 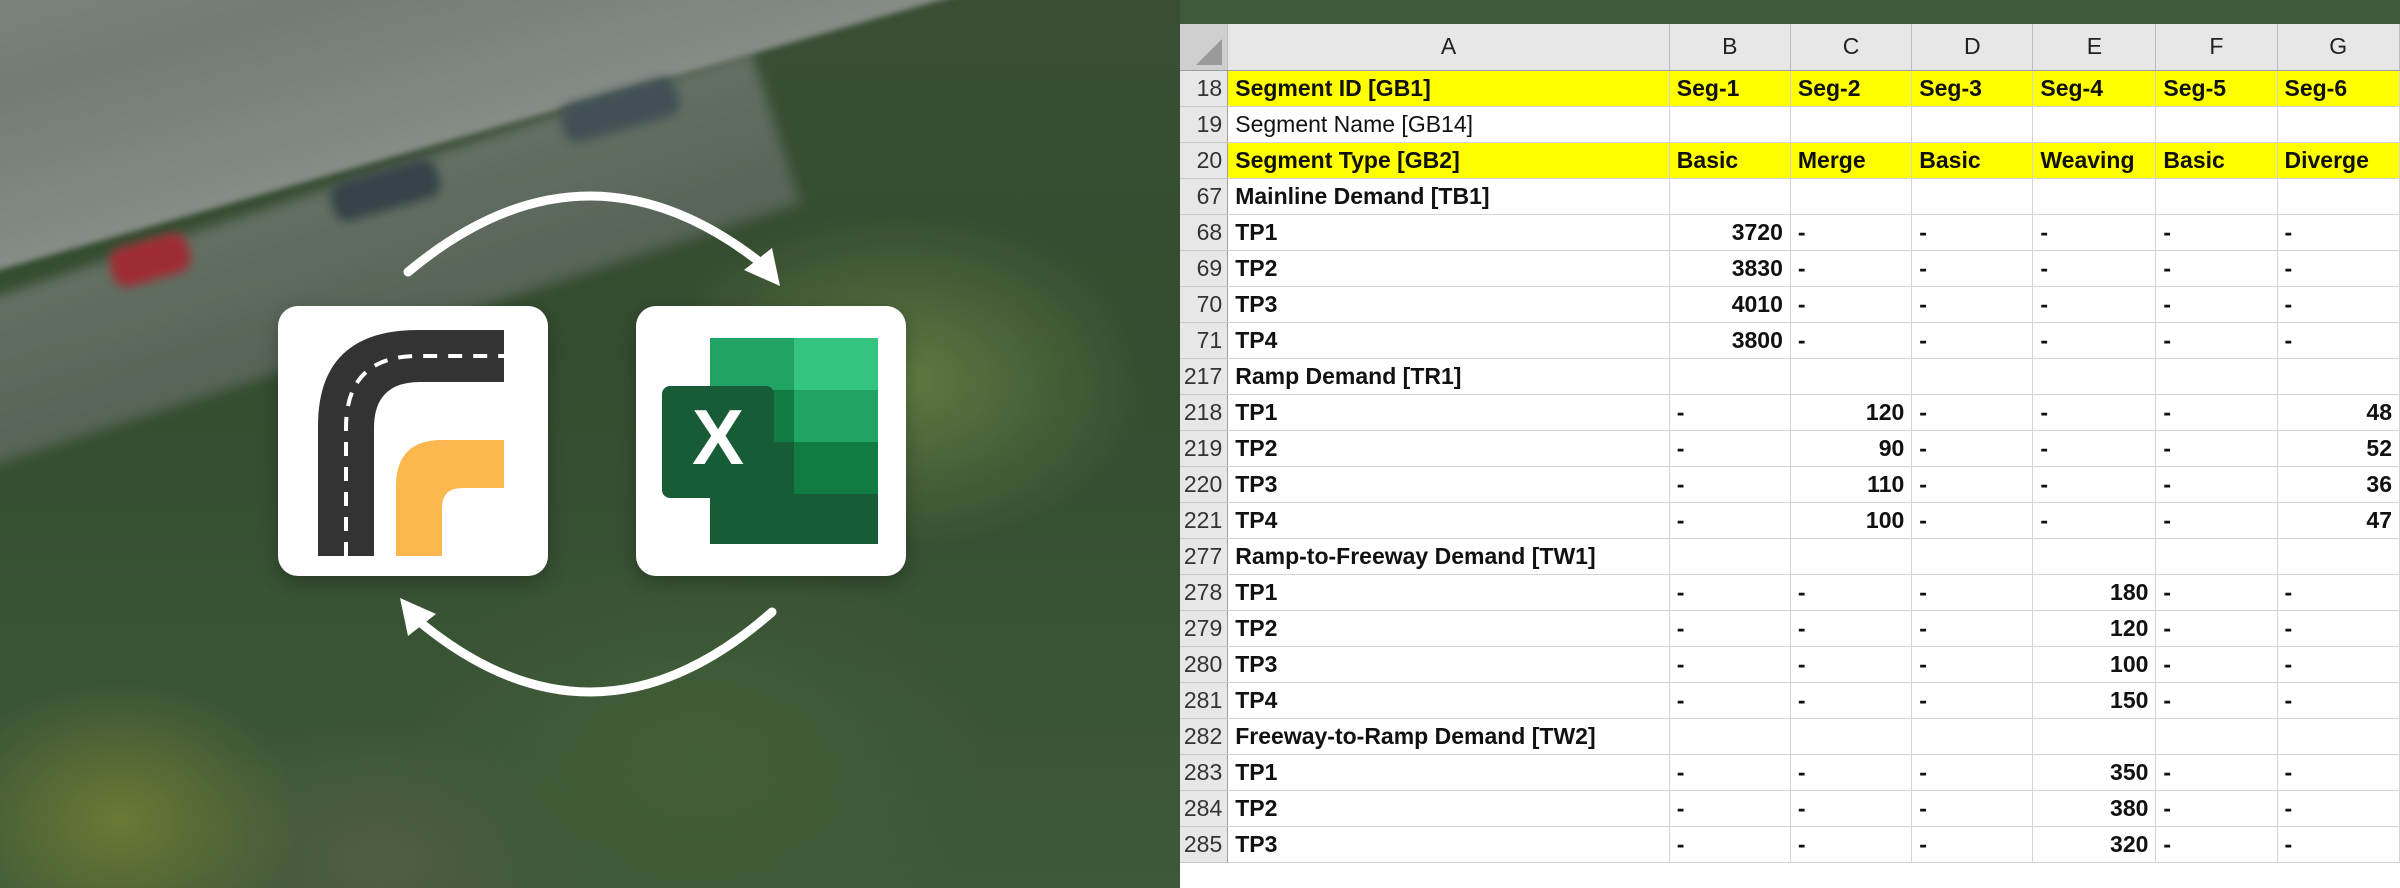 What do you see at coordinates (1204, 628) in the screenshot?
I see `row-number: 279` at bounding box center [1204, 628].